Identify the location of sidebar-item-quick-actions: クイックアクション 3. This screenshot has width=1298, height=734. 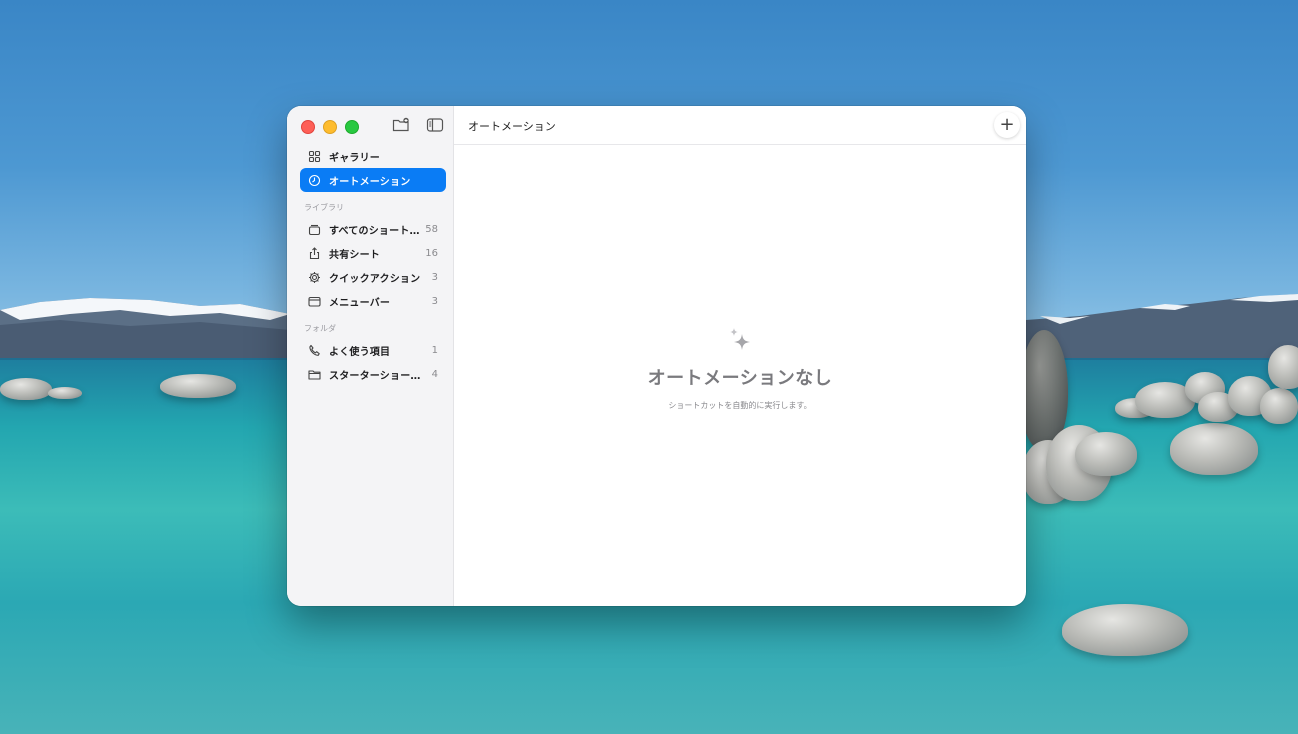
(373, 277).